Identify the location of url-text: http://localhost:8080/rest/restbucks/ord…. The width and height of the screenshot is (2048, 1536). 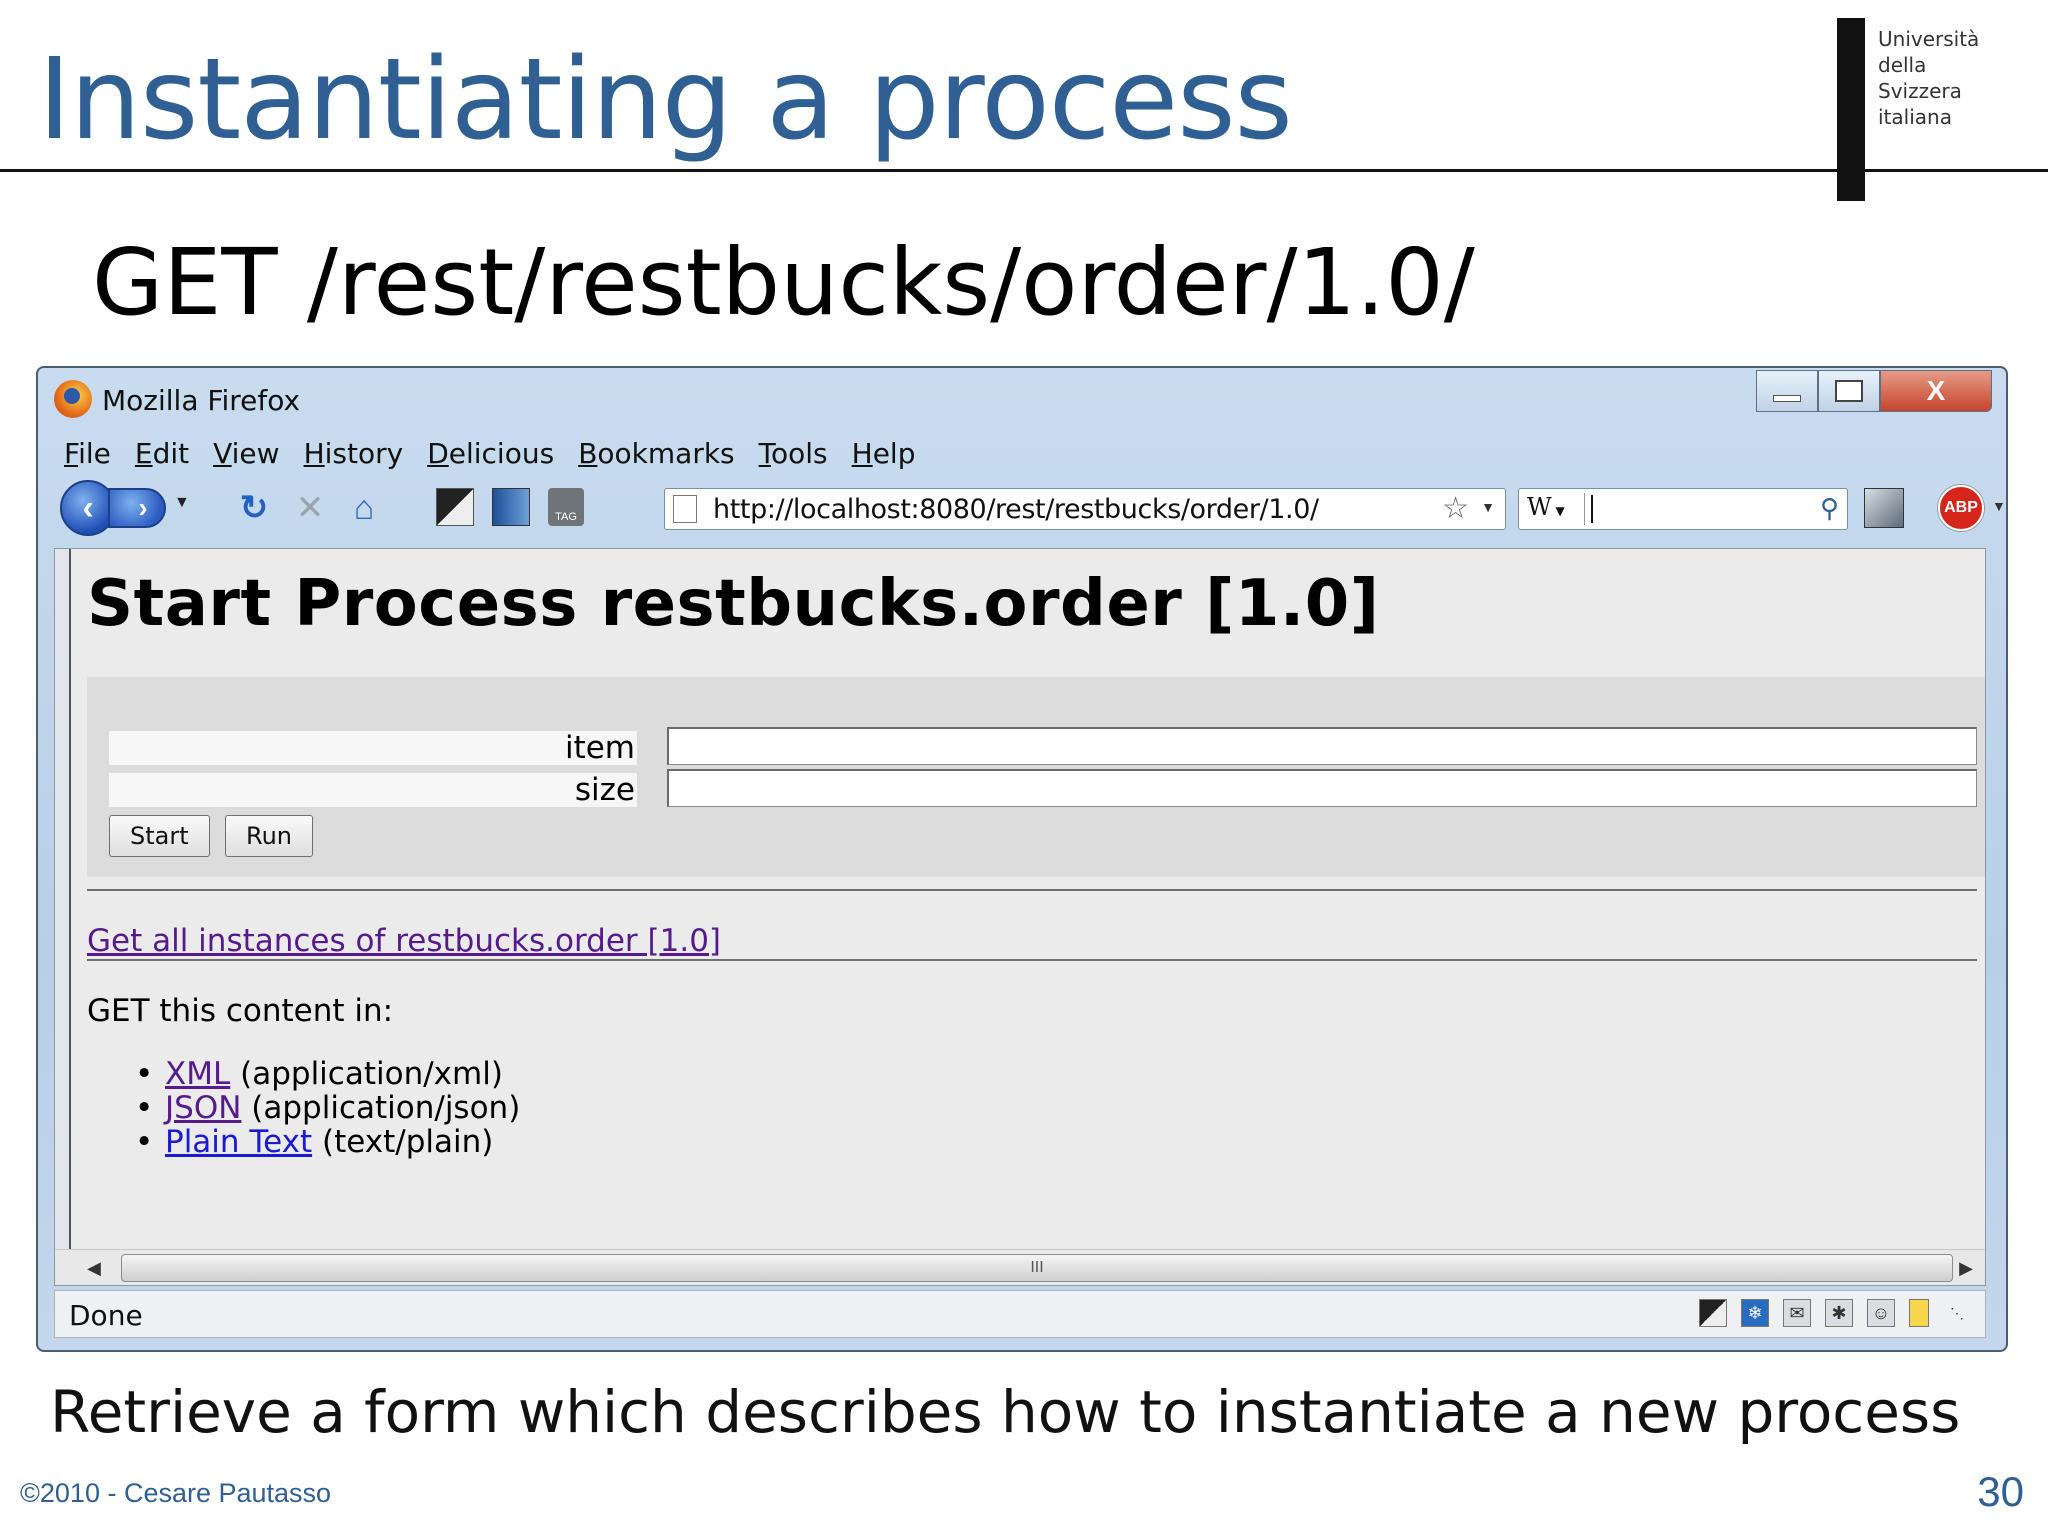
(1016, 509).